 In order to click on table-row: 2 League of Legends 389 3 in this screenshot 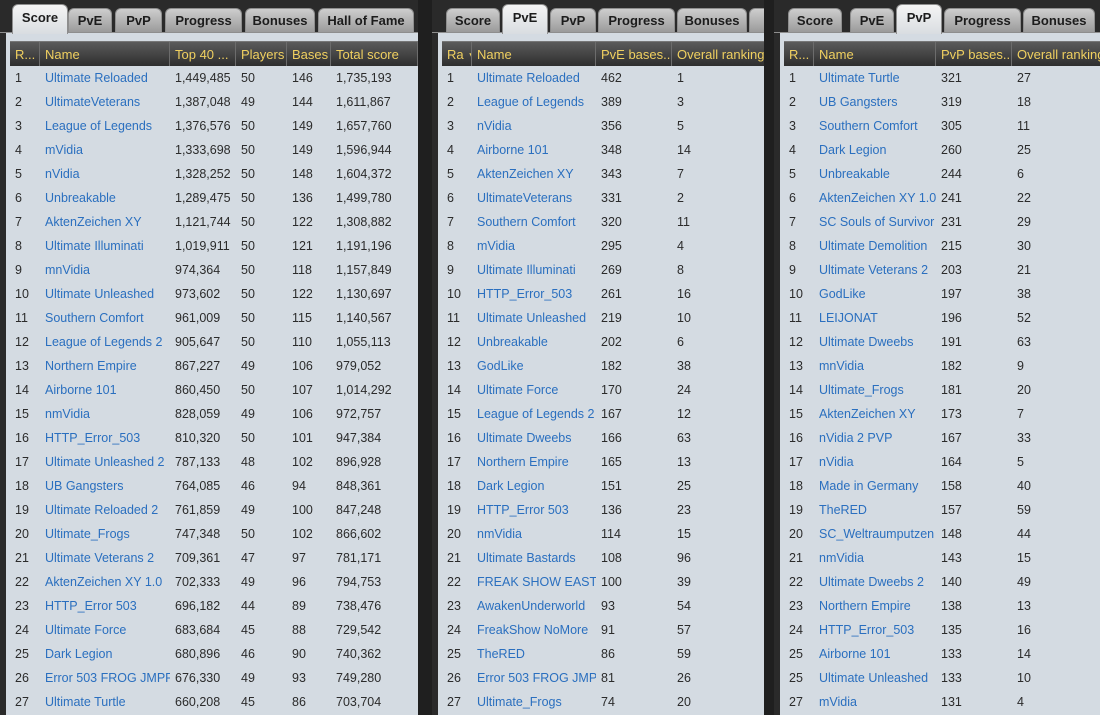, I will do `click(603, 102)`.